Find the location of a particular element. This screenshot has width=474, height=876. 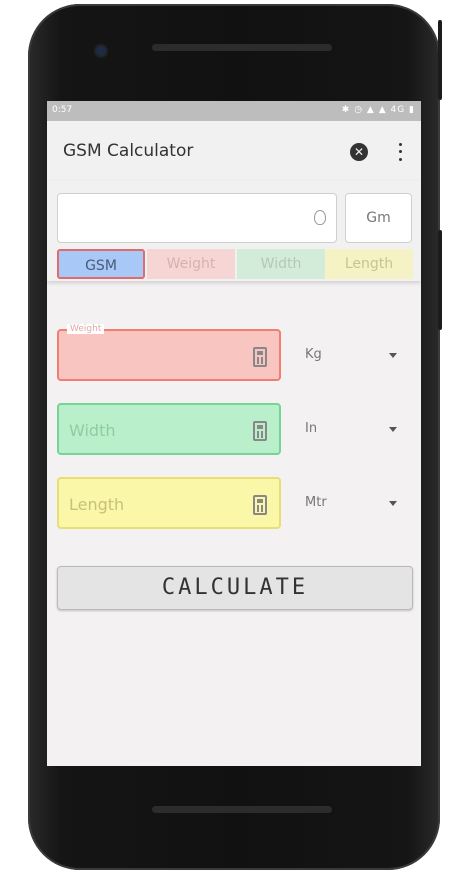

result-panel: Gm GSM Weight Width Length is located at coordinates (234, 231).